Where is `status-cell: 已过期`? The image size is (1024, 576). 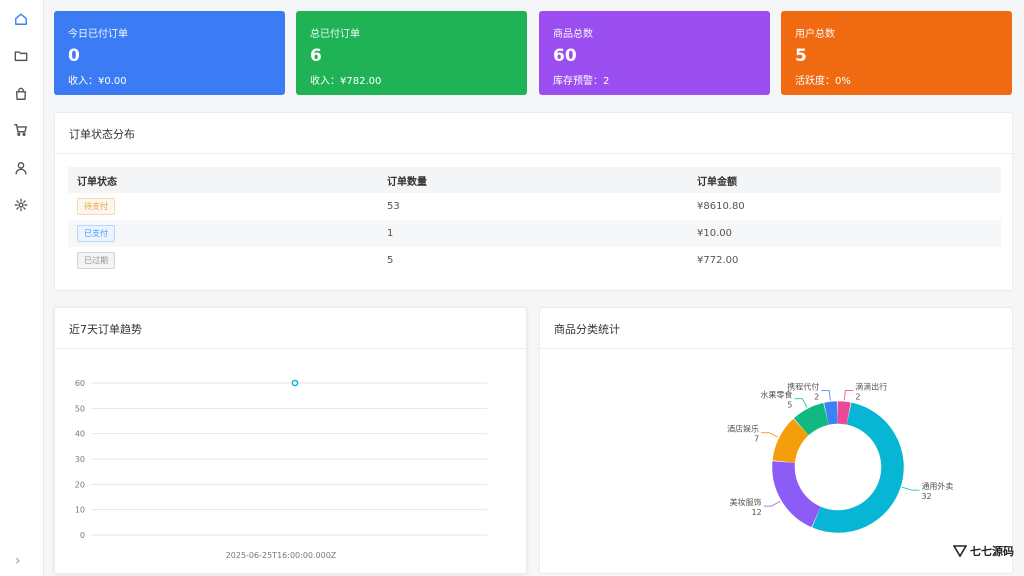 status-cell: 已过期 is located at coordinates (223, 260).